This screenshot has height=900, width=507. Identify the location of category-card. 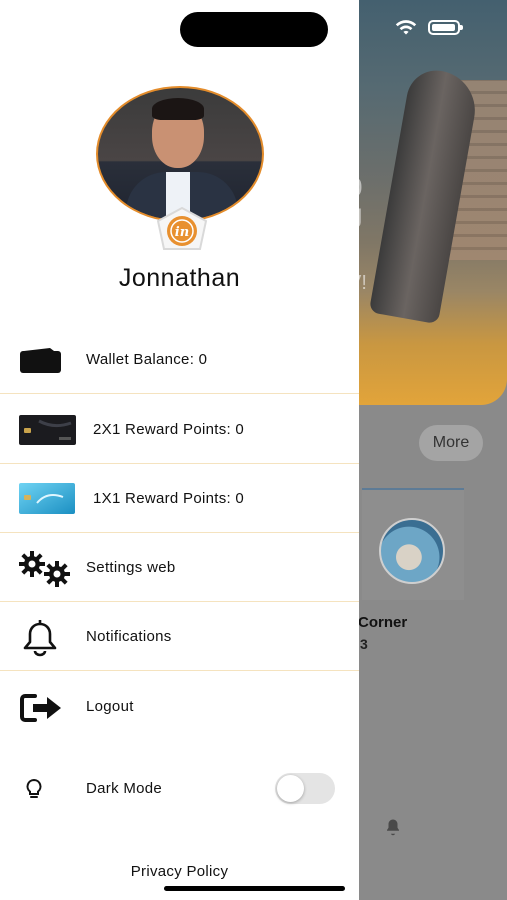
(413, 544).